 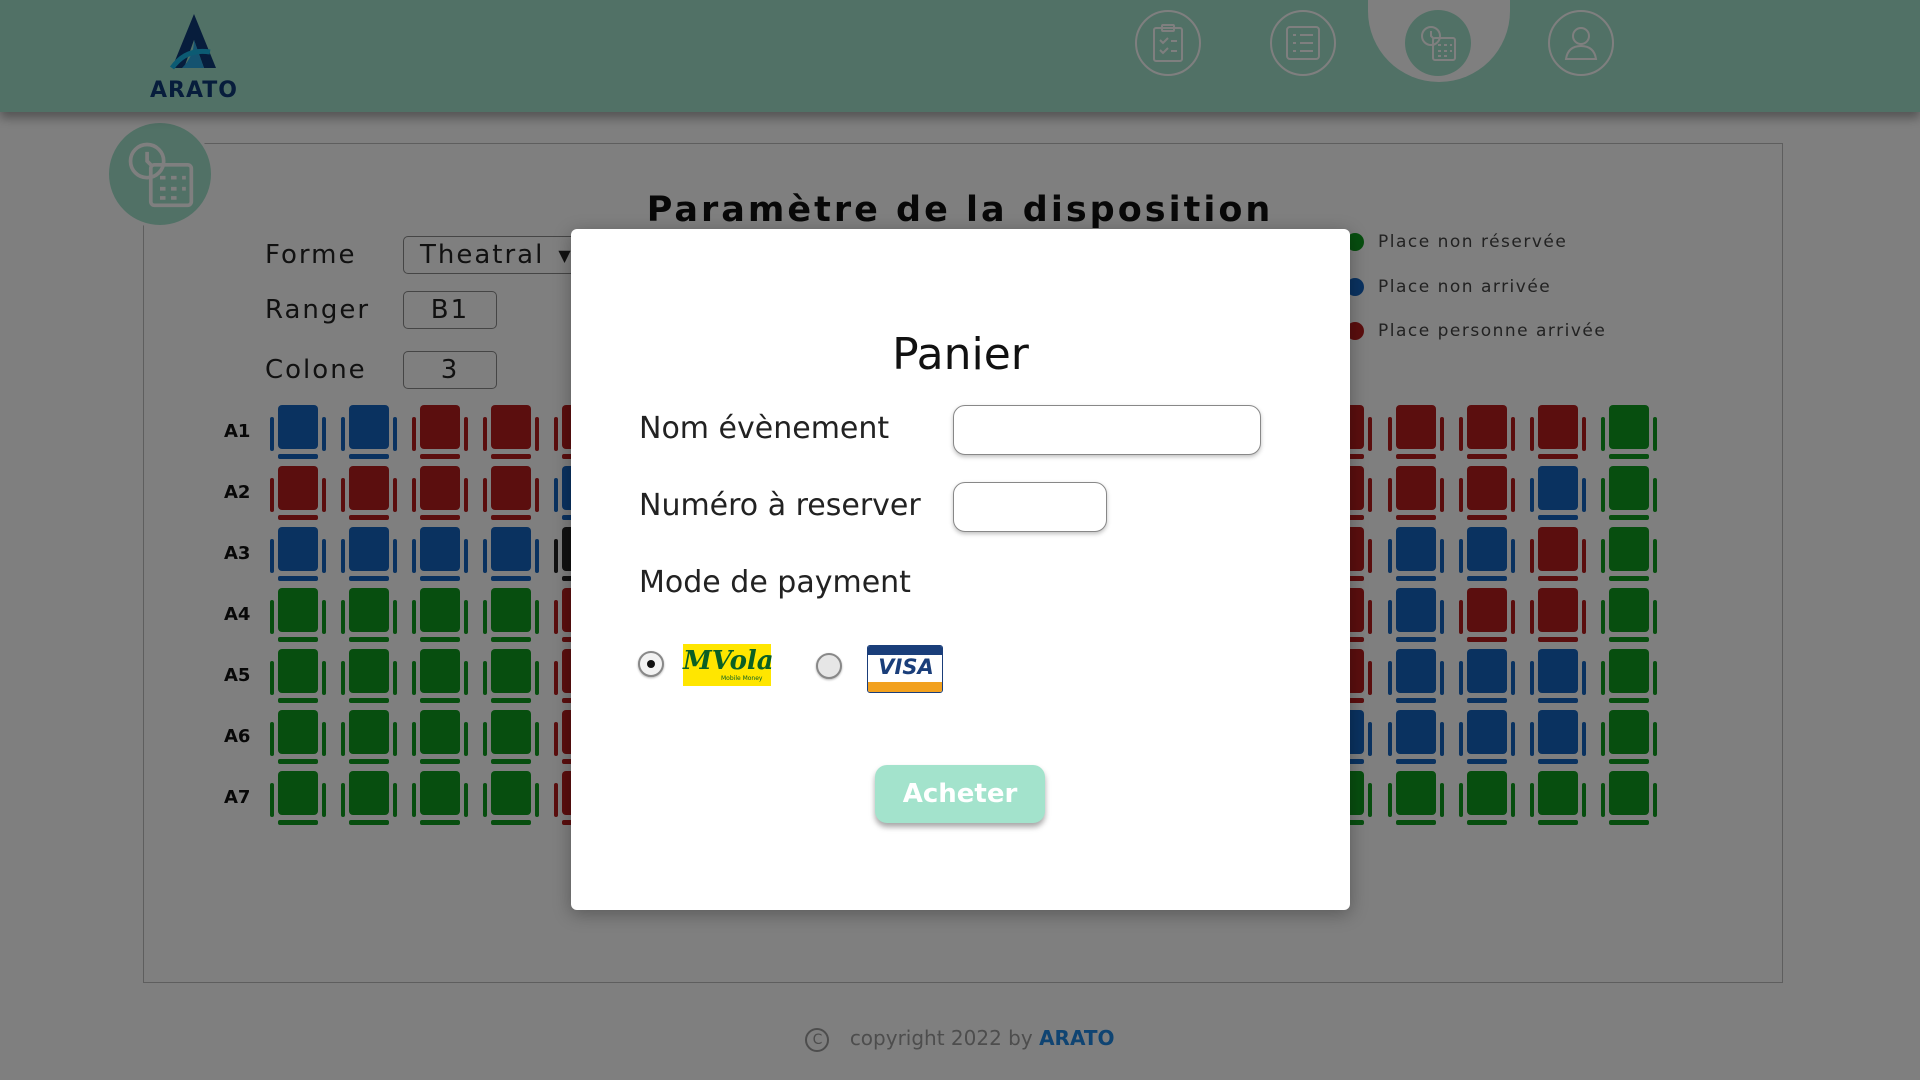 I want to click on visa-radio, so click(x=829, y=666).